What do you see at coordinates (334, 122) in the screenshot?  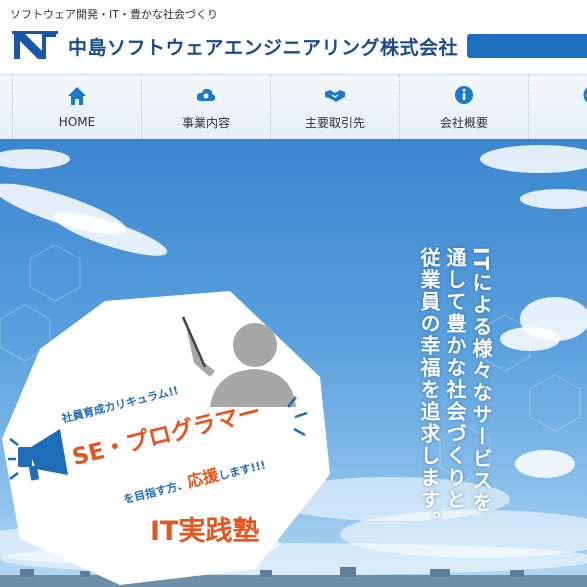 I see `nav-item-label: 主要取引先` at bounding box center [334, 122].